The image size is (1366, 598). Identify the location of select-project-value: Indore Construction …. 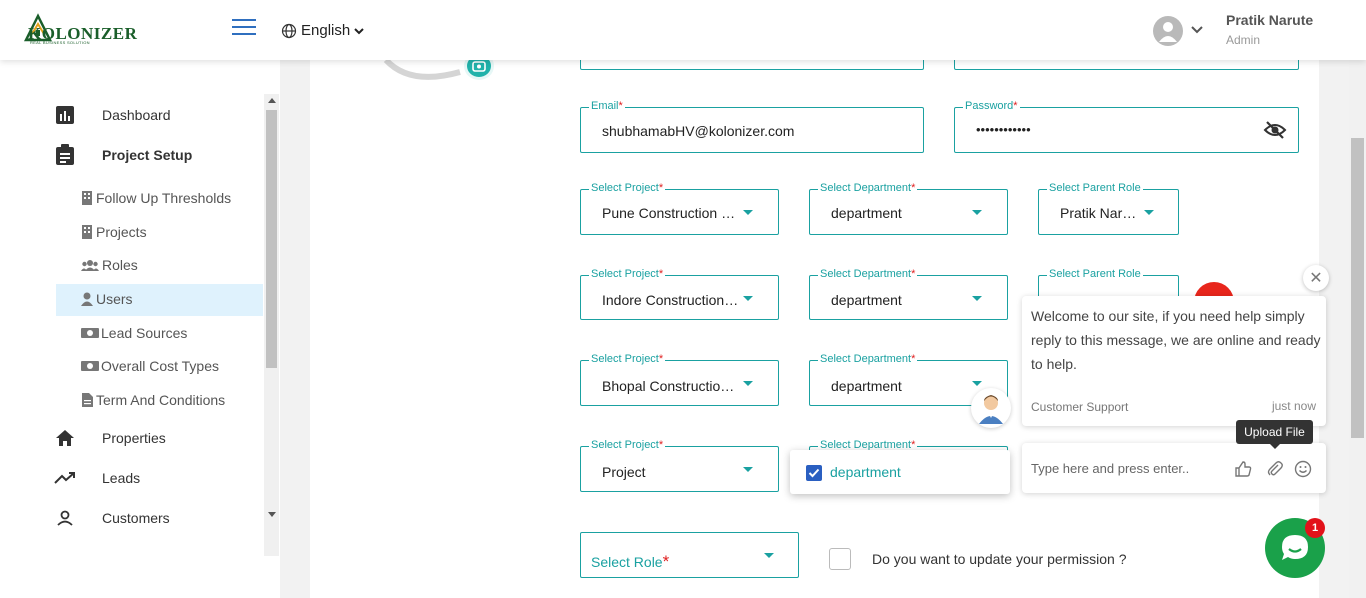
(672, 300).